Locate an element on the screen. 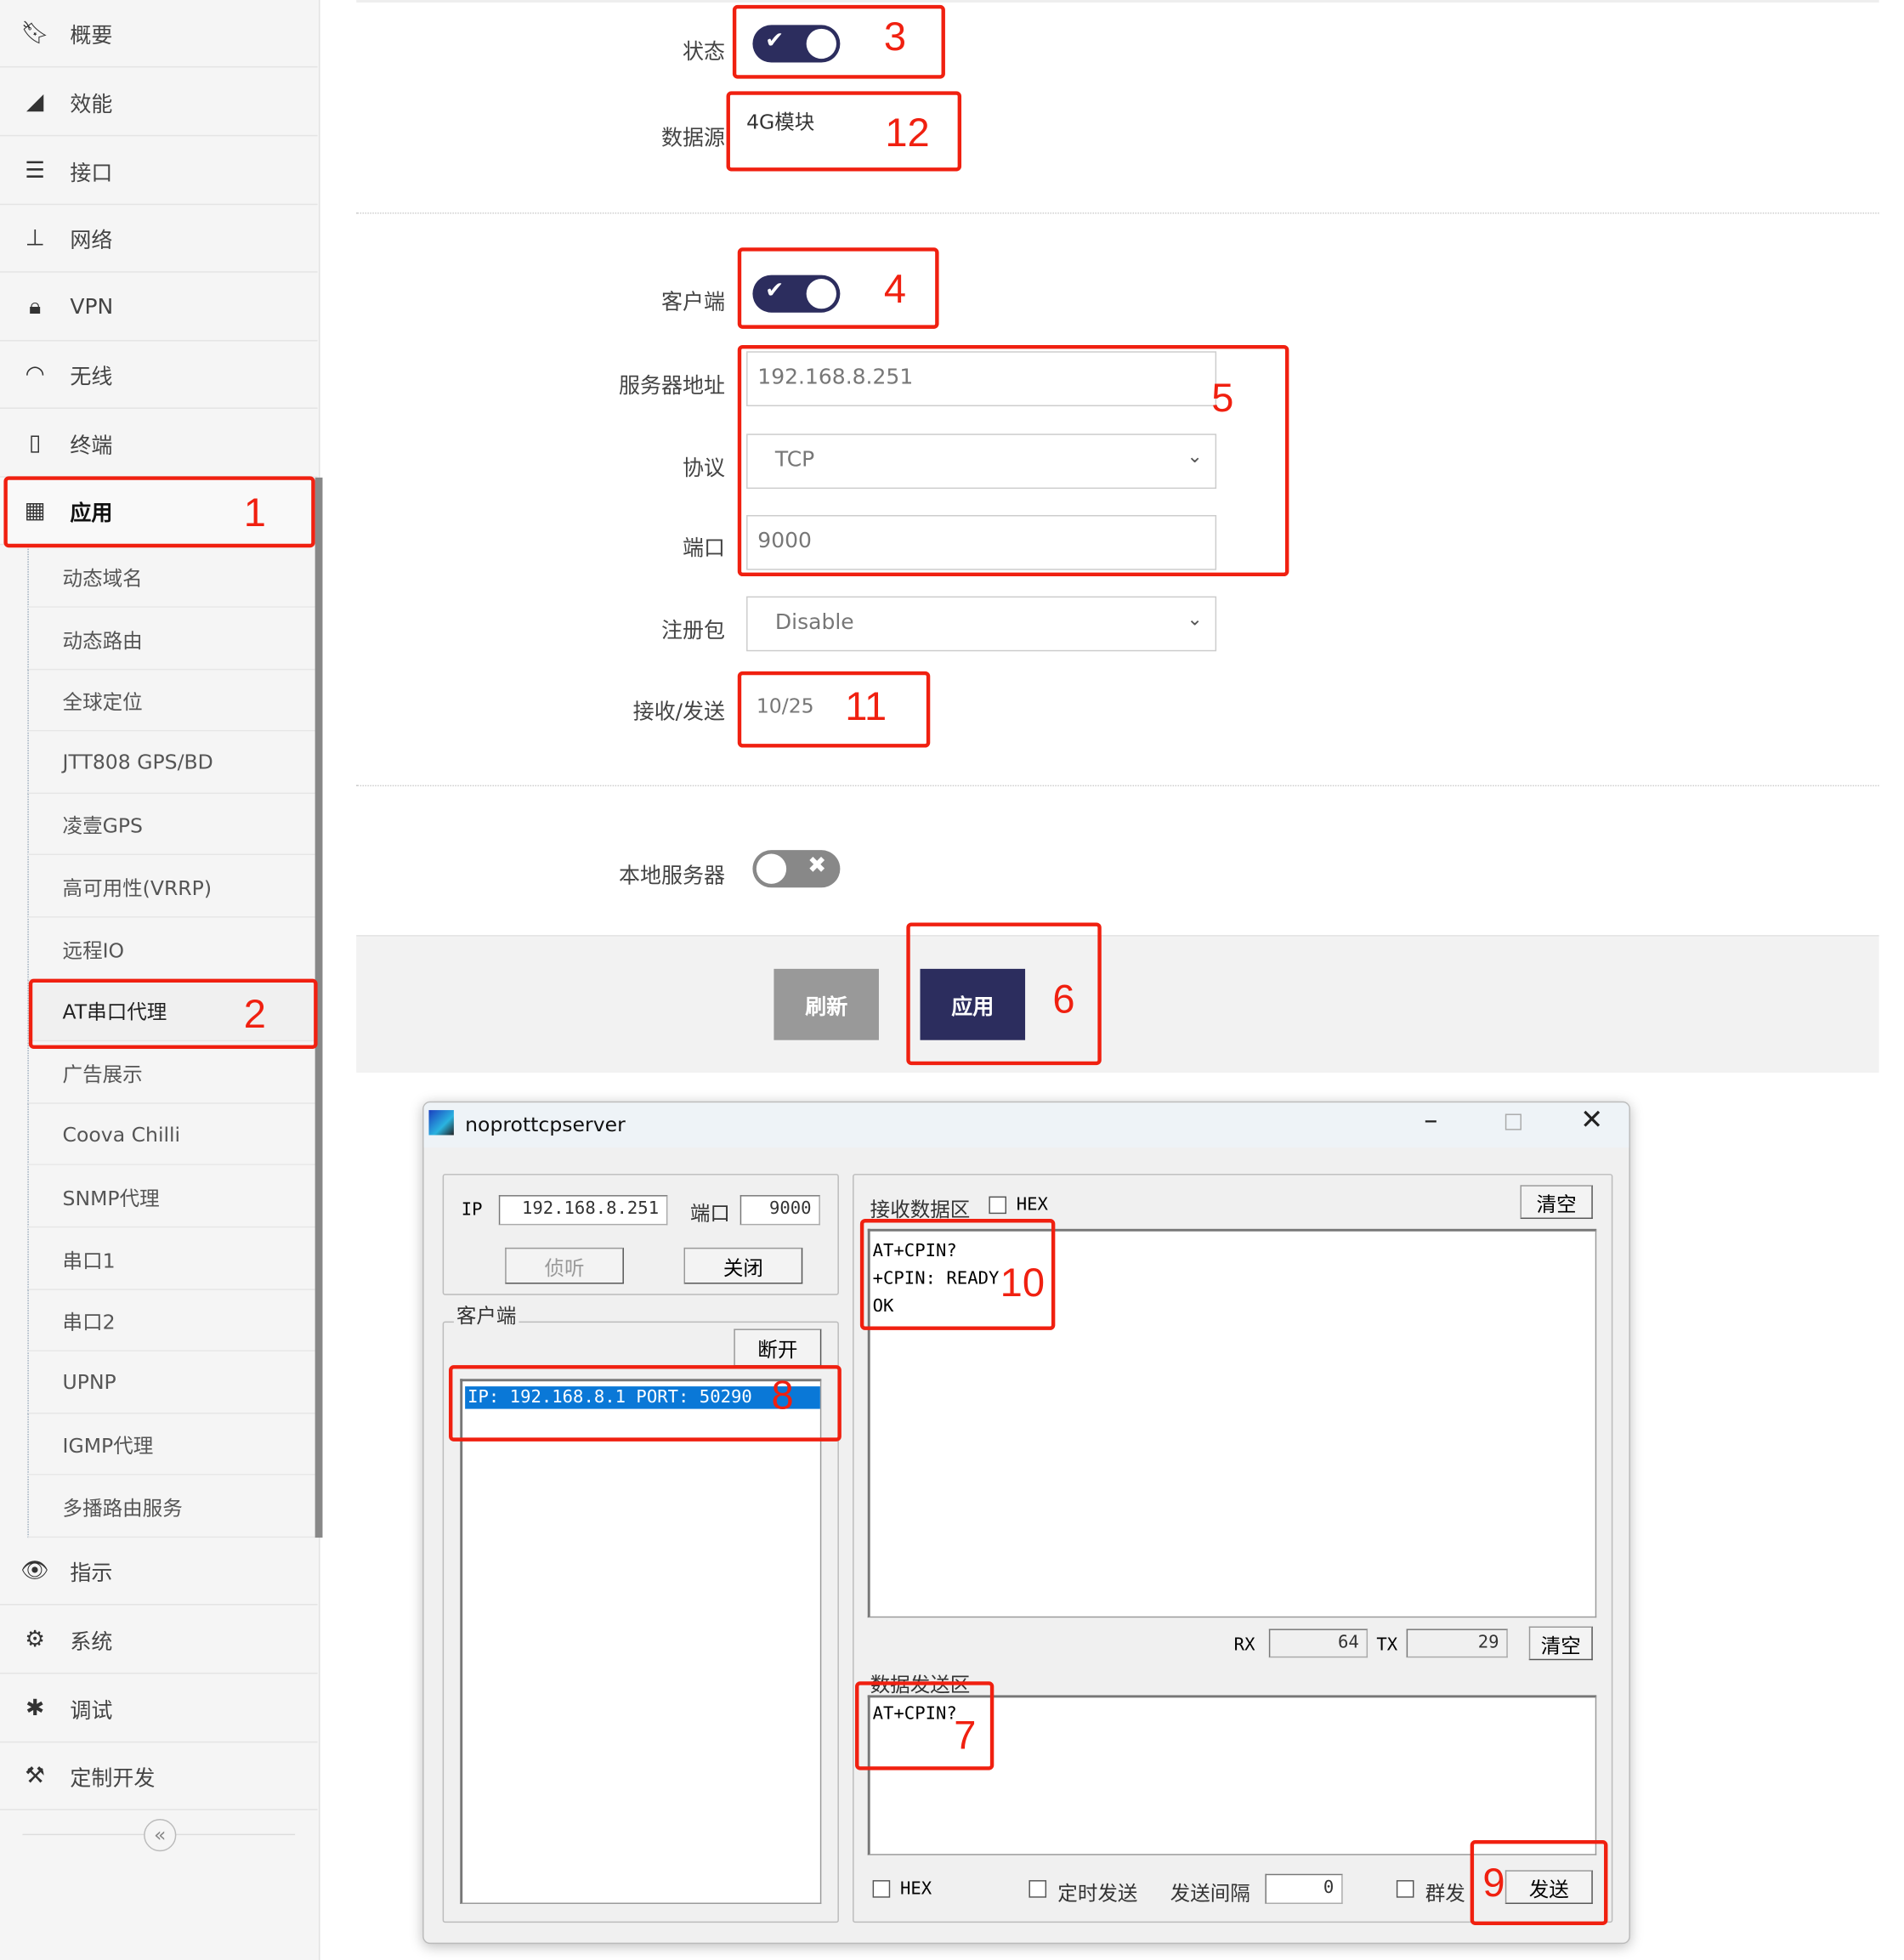 The width and height of the screenshot is (1904, 1960). sidebar-subitem: SNMP代理 is located at coordinates (171, 1197).